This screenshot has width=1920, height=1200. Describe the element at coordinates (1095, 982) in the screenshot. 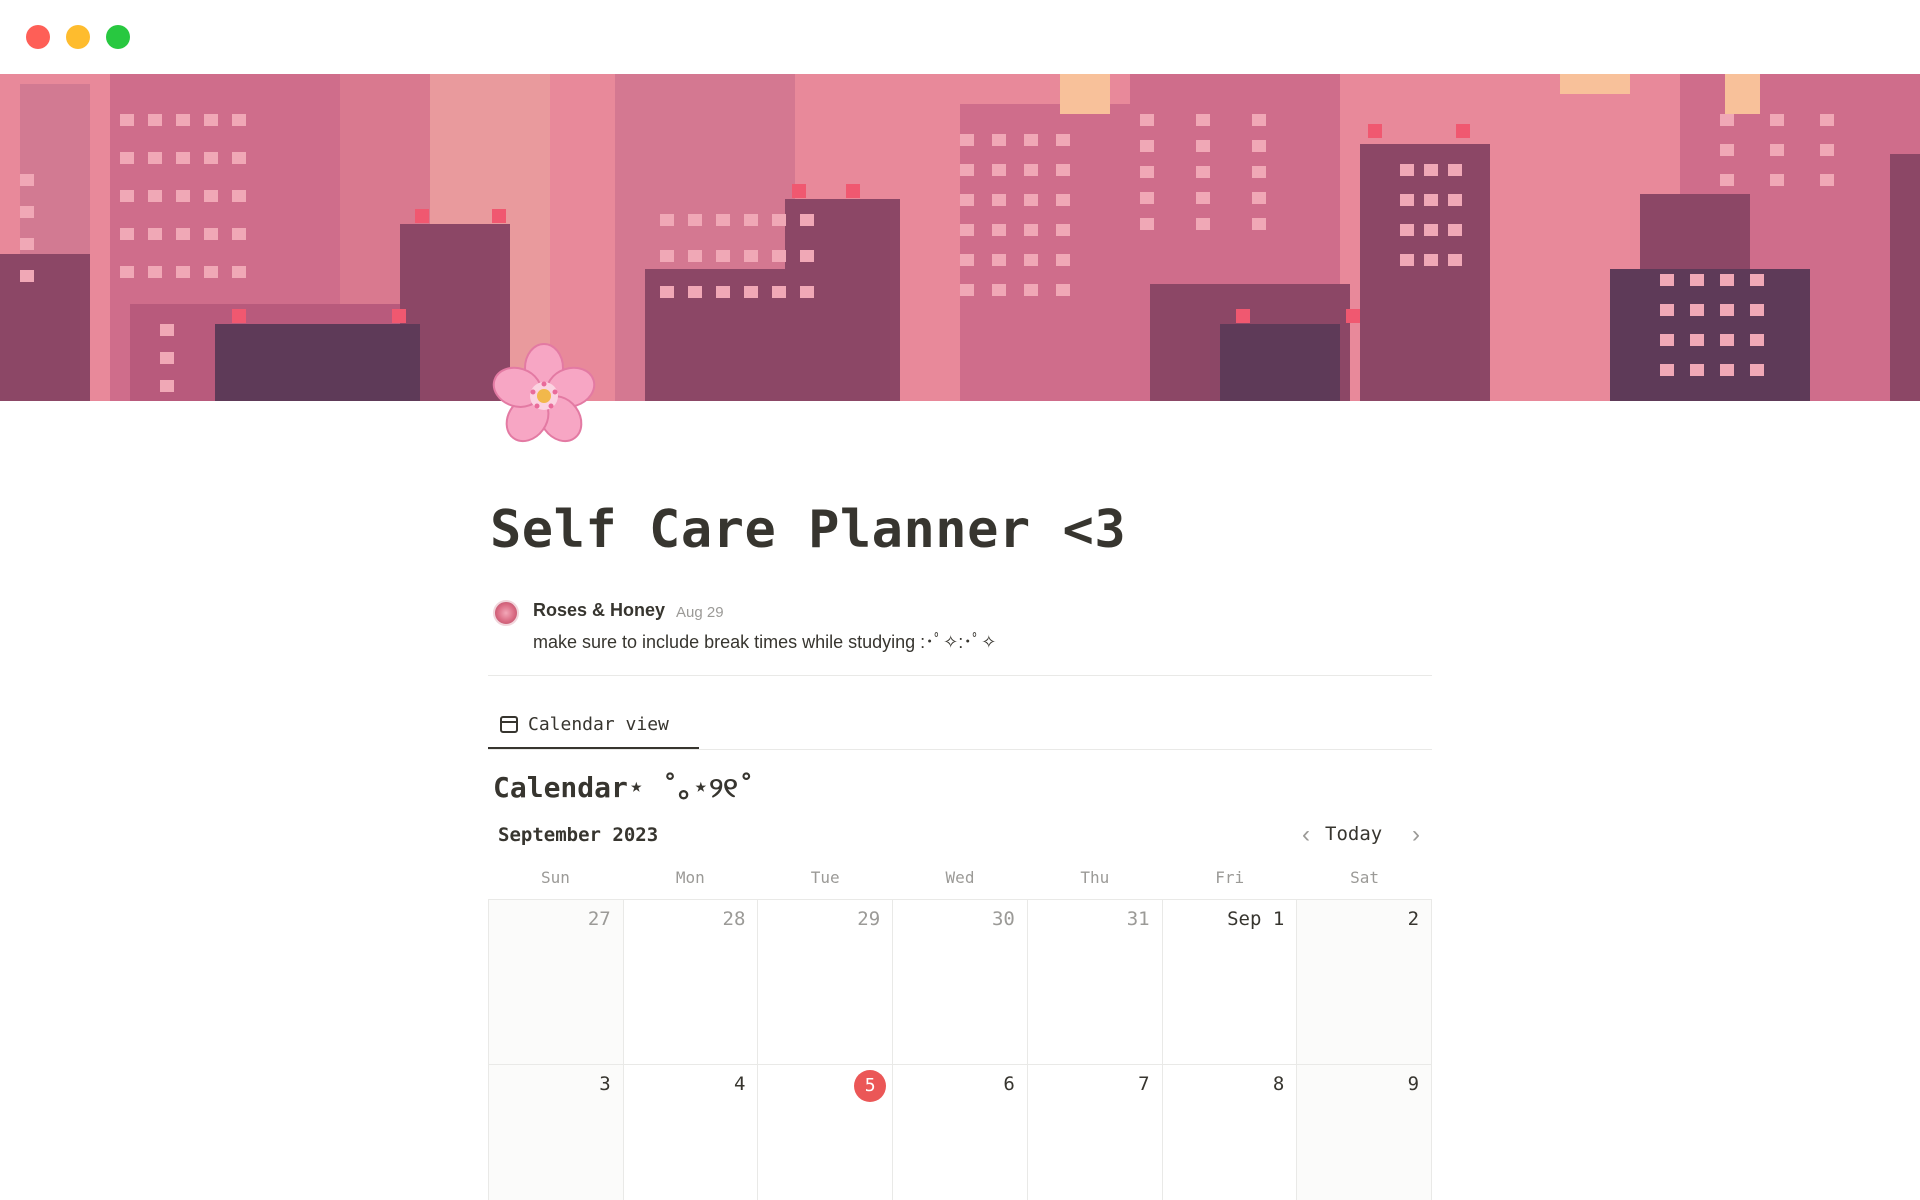

I see `calendar-day-cell: 31` at that location.